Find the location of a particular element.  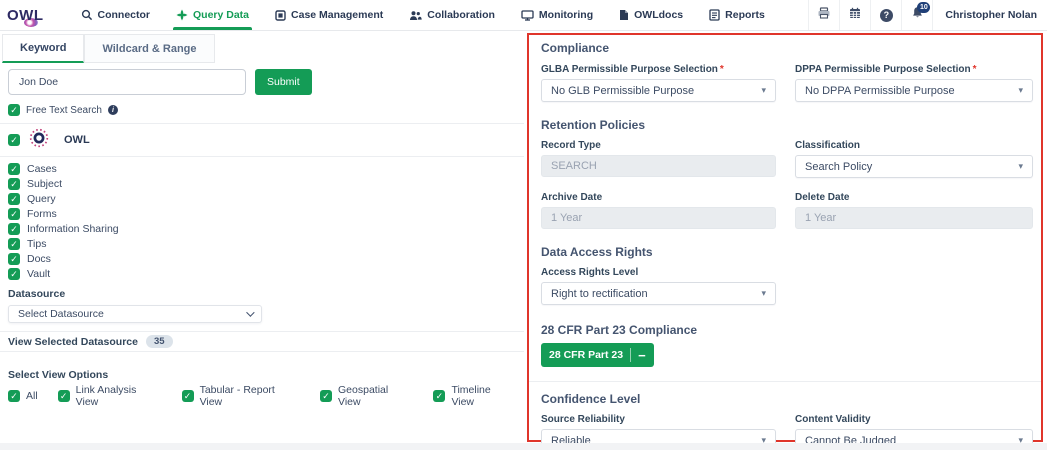

glba-select: No GLB Permissible Purpose ▾ is located at coordinates (658, 90).